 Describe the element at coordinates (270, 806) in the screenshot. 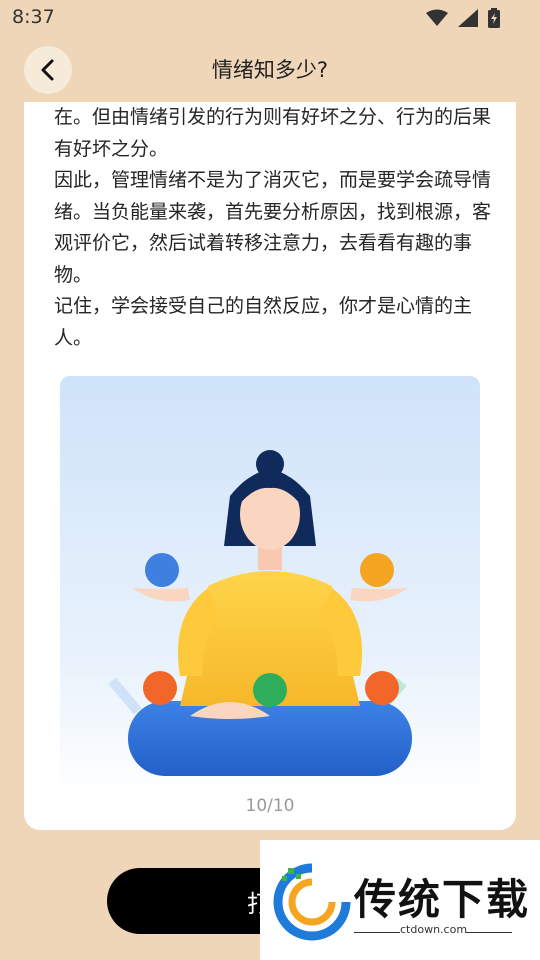

I see `page-indicator: 10/10` at that location.